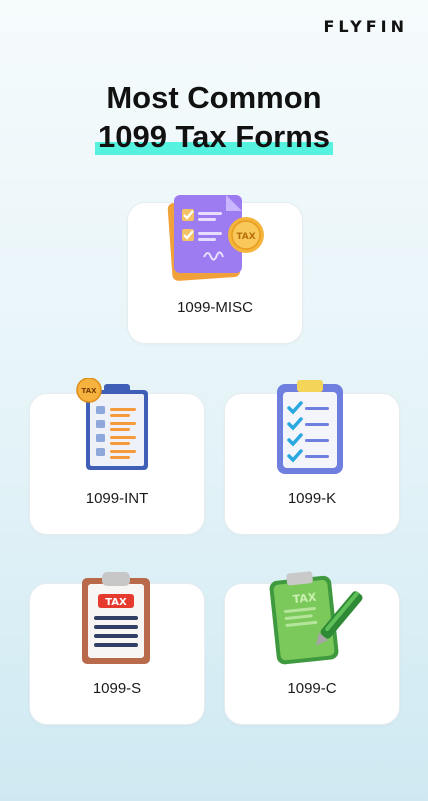  What do you see at coordinates (245, 237) in the screenshot?
I see `coin-tax-text: TAX` at bounding box center [245, 237].